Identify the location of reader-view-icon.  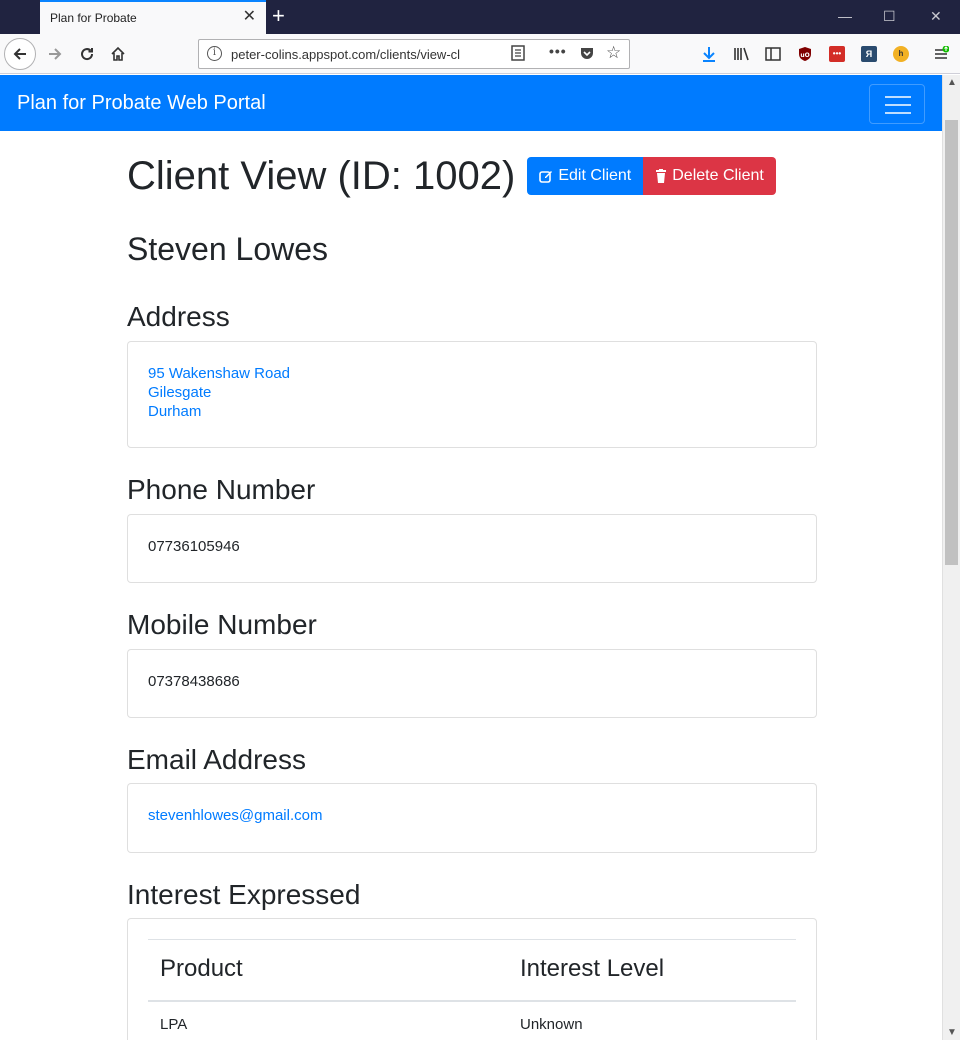
(518, 54).